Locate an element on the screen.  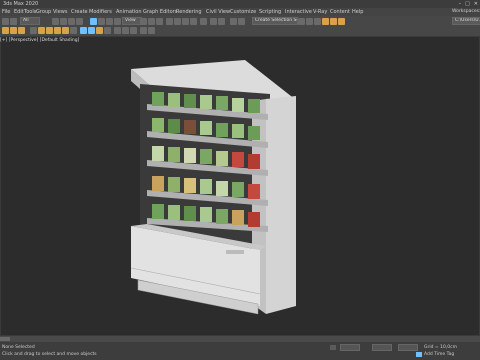
select-and-move-icon is located at coordinates (93, 21).